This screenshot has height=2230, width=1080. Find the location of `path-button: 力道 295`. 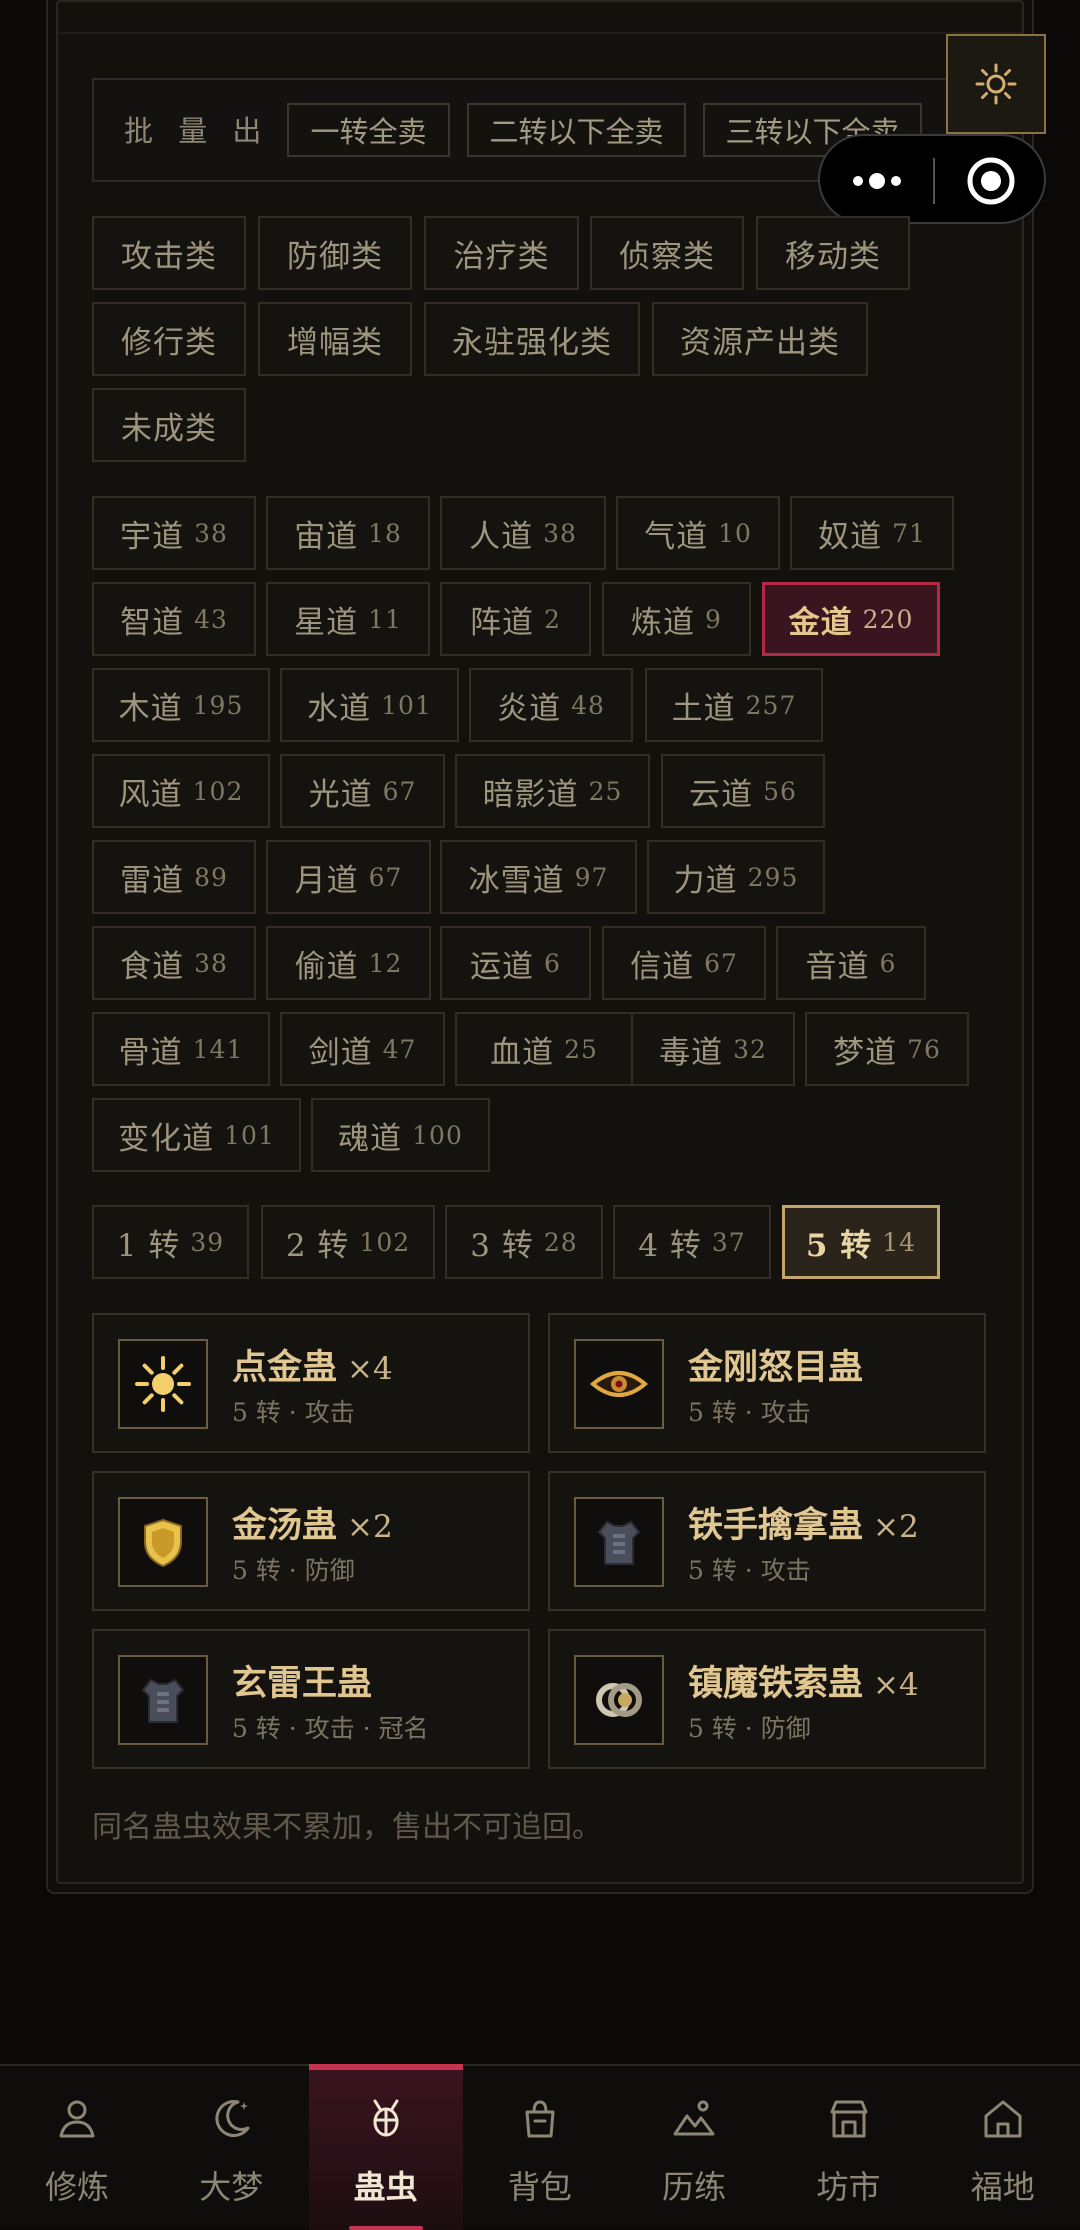

path-button: 力道 295 is located at coordinates (736, 877).